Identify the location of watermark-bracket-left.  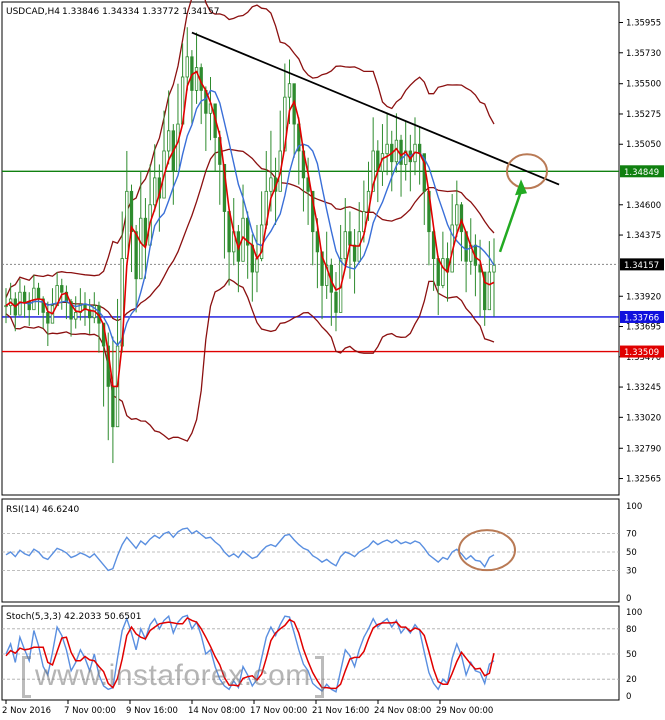
(26, 677).